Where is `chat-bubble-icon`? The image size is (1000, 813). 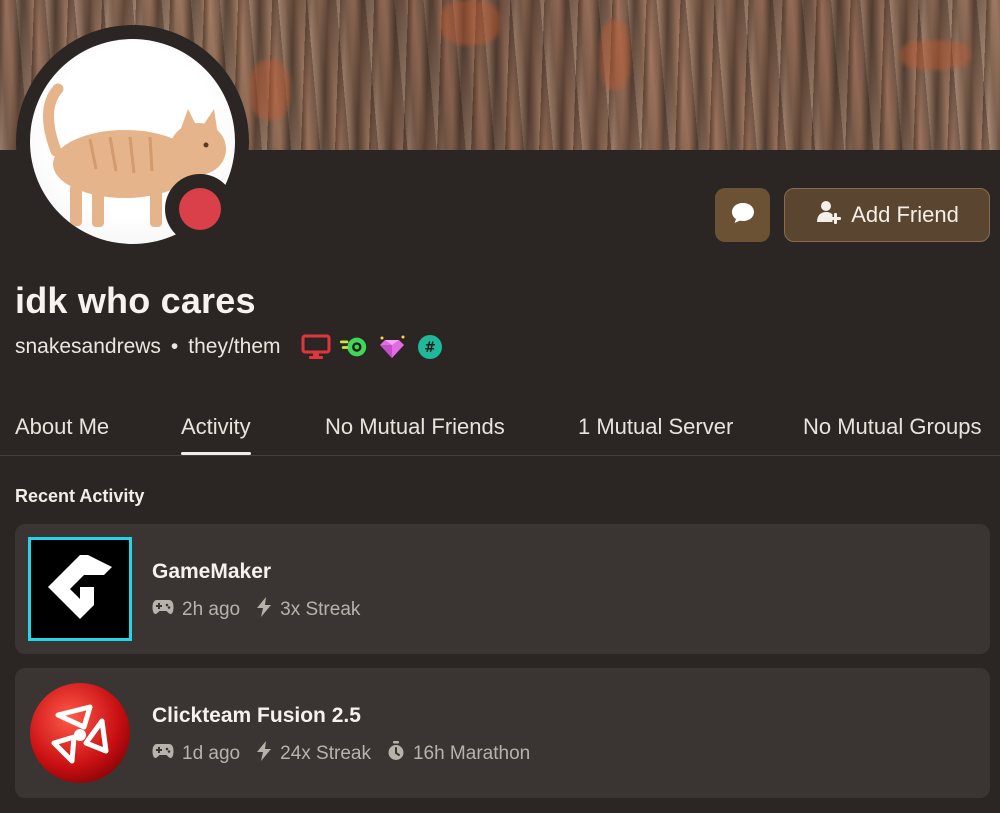
chat-bubble-icon is located at coordinates (743, 215).